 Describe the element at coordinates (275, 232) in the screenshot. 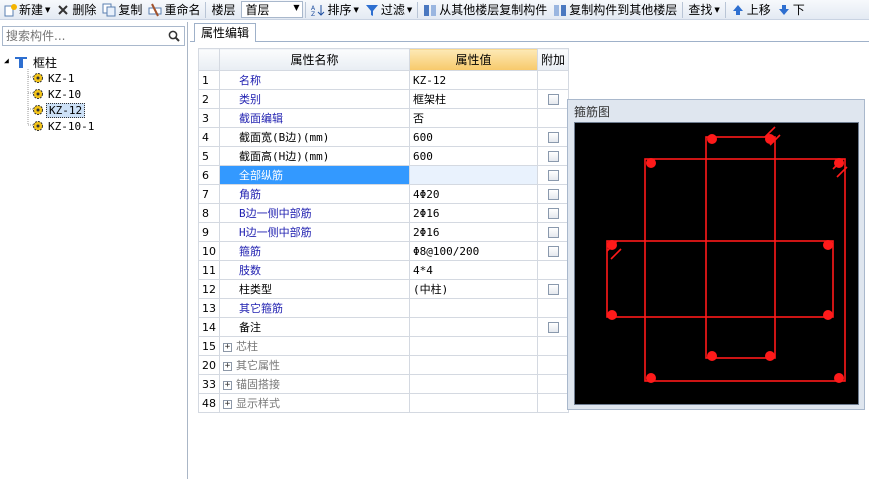

I see `property-name-text: H边一侧中部筋` at that location.